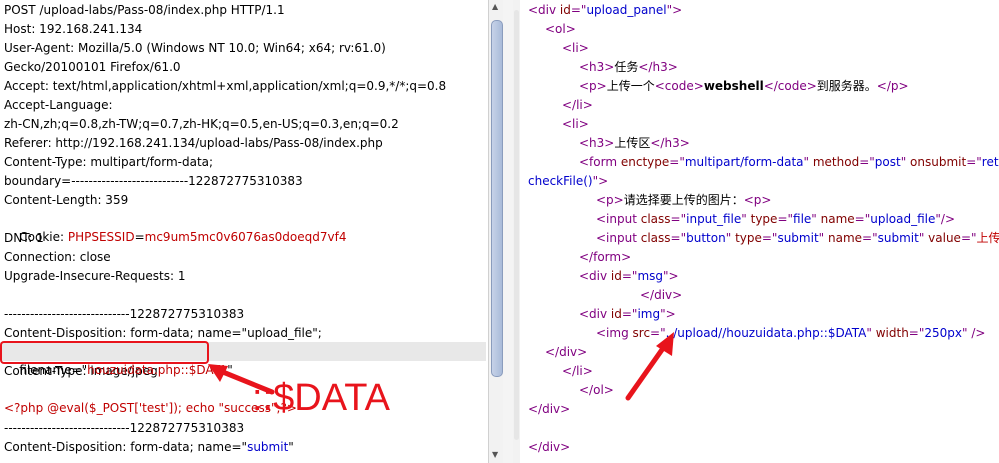 Image resolution: width=999 pixels, height=463 pixels. I want to click on source-token: onsubmit, so click(938, 162).